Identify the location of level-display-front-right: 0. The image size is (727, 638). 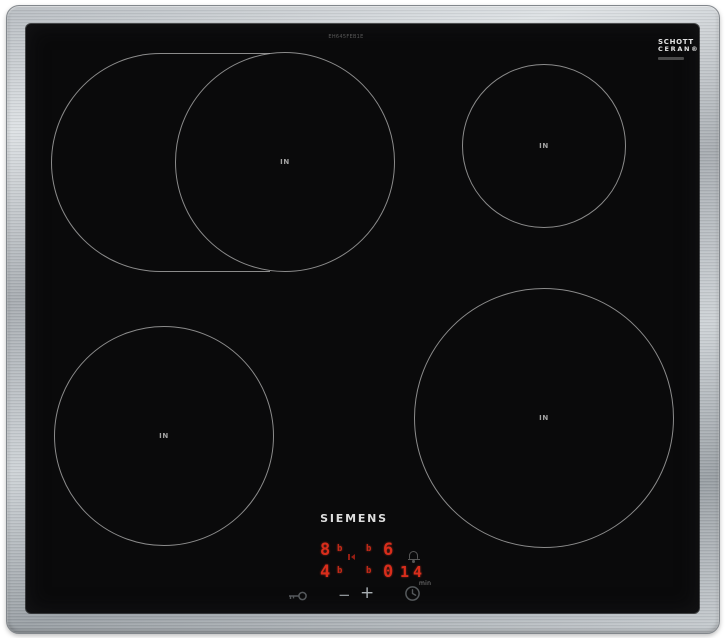
(388, 572).